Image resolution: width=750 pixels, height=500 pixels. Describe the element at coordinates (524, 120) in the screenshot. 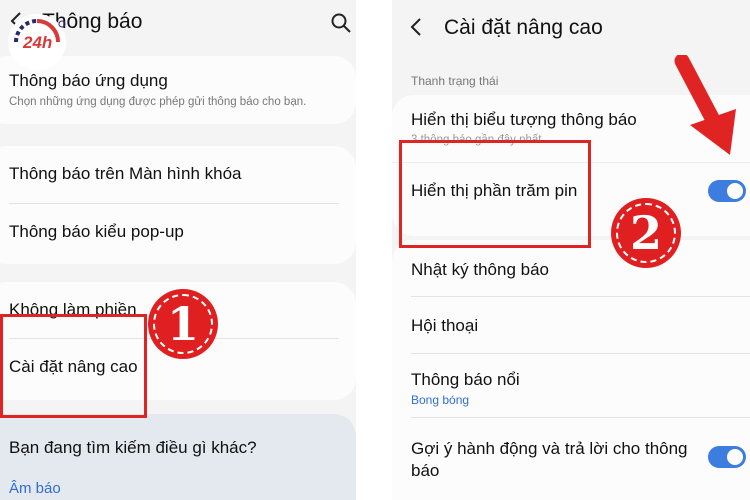

I see `list-item: Hiển thị biểu tượng thông báo` at that location.